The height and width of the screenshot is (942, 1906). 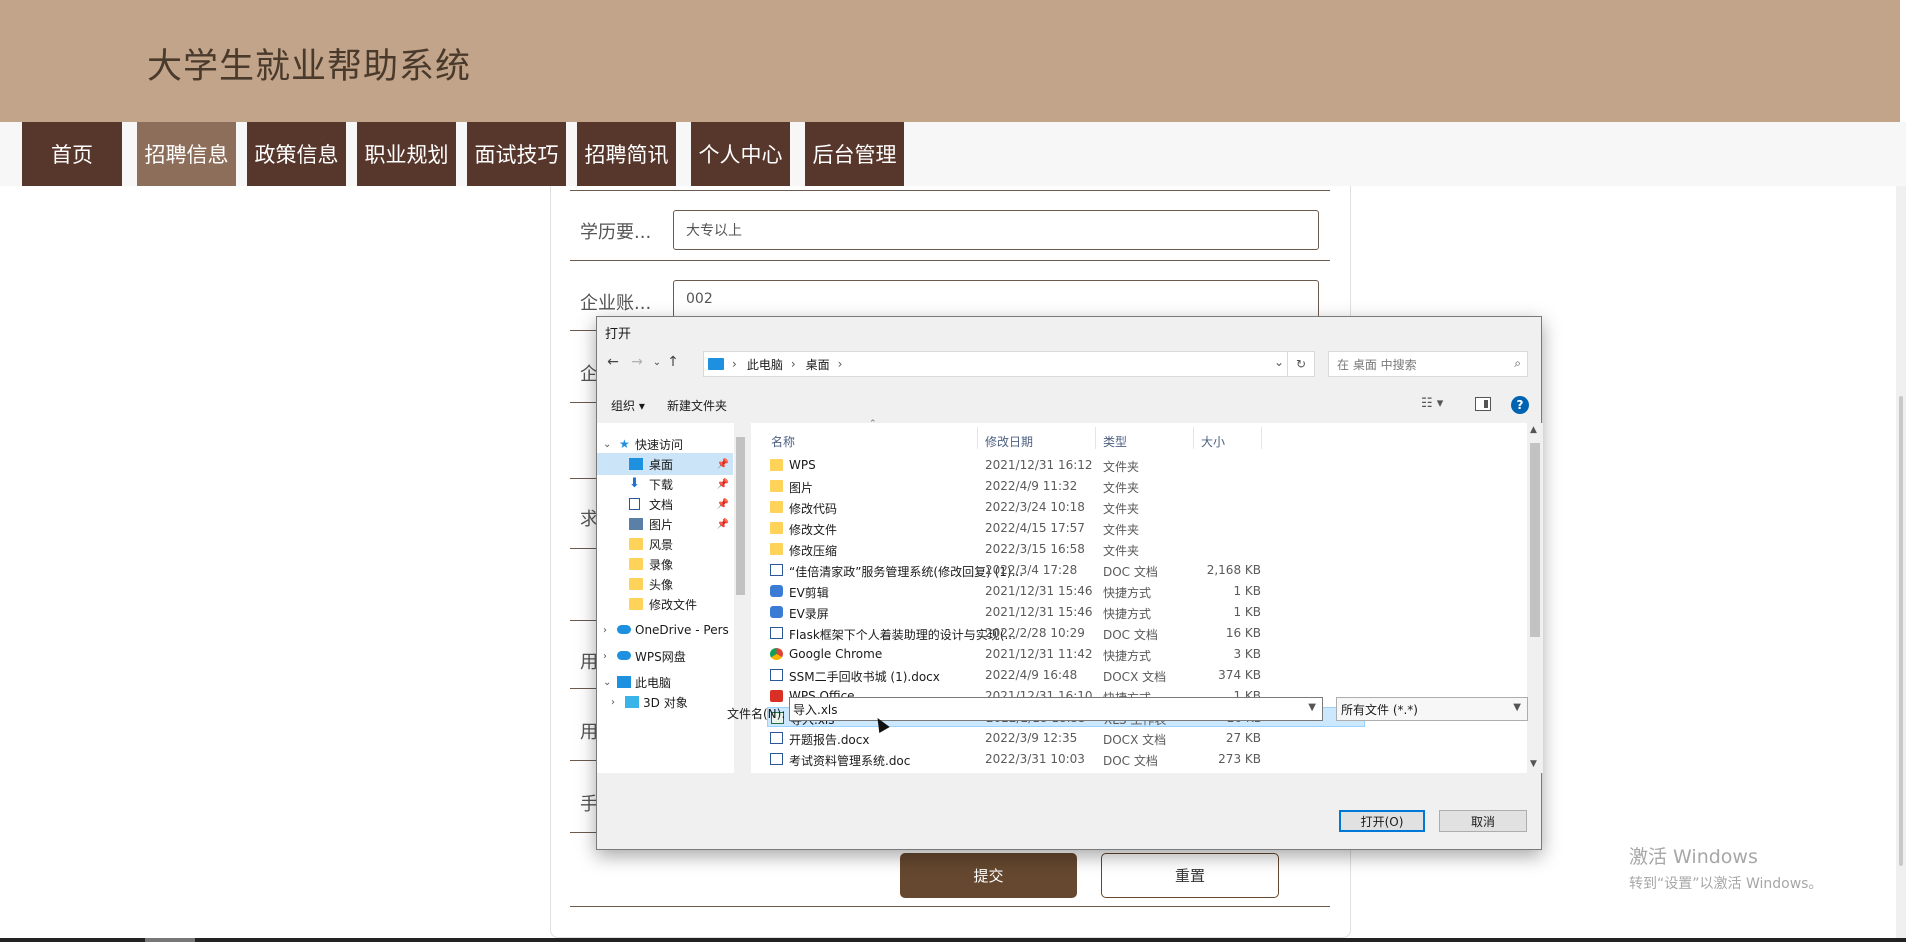 I want to click on forward-arrow-icon: →, so click(x=637, y=362).